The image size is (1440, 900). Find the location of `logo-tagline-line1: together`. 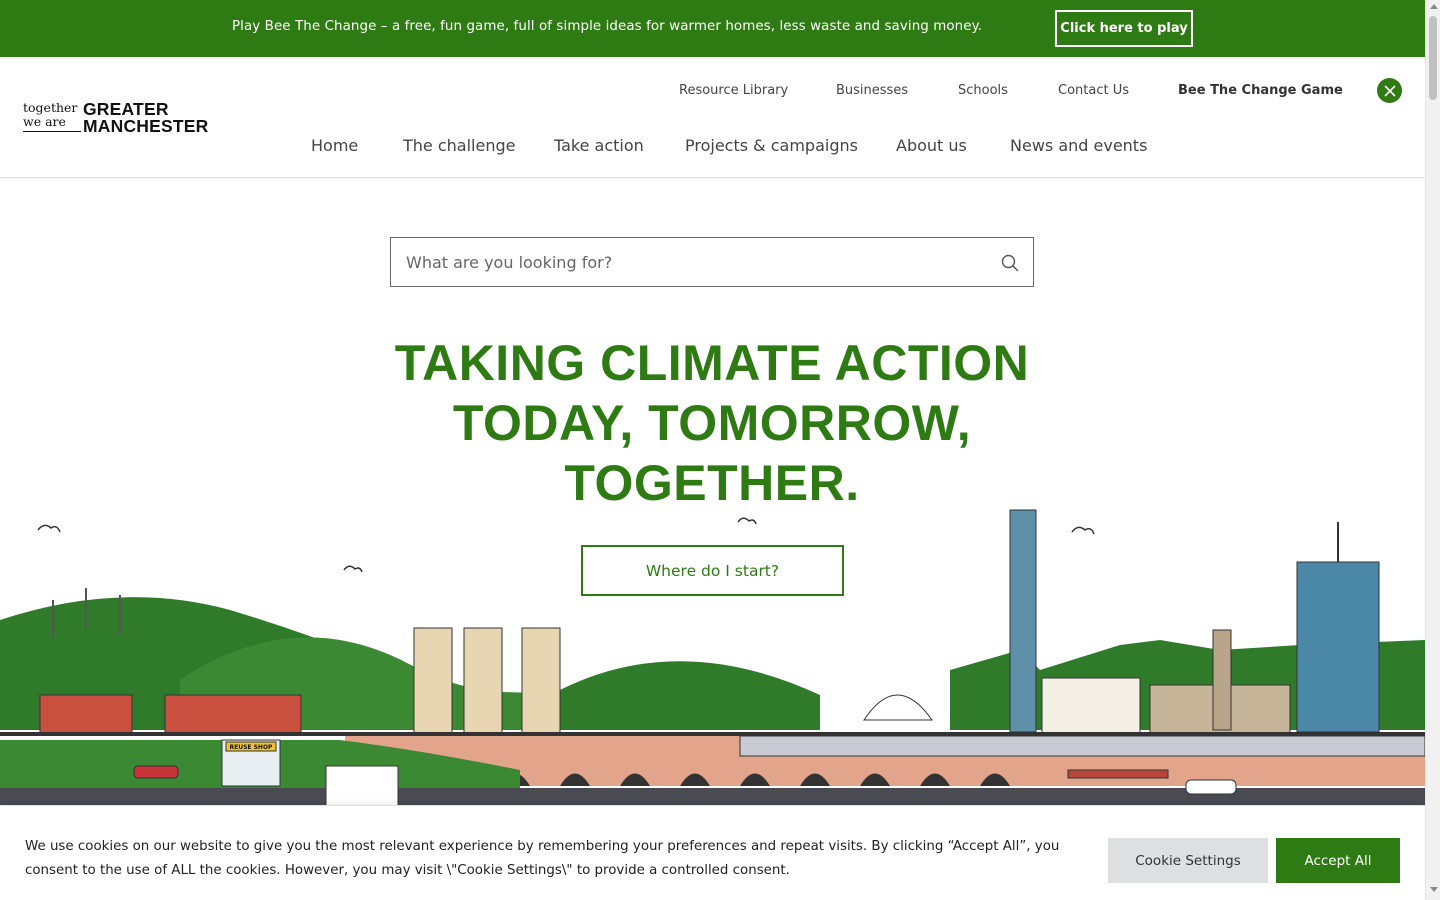

logo-tagline-line1: together is located at coordinates (50, 107).